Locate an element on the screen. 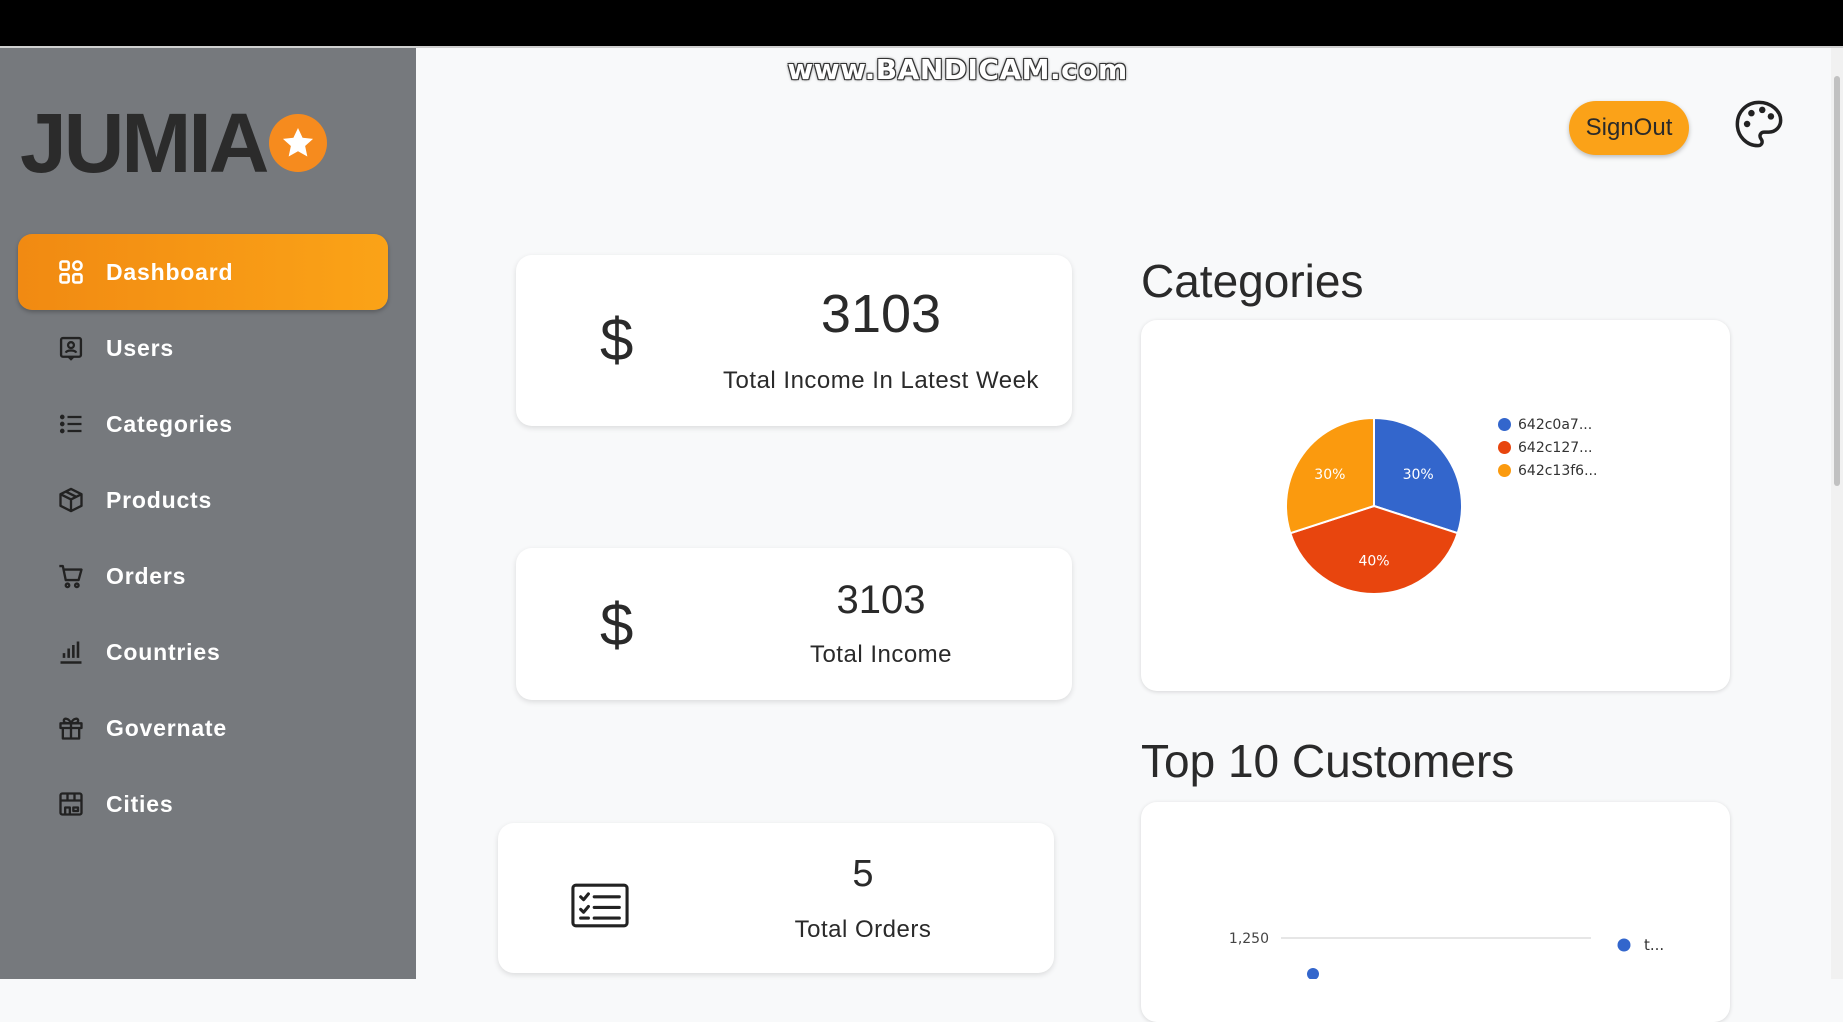 The image size is (1843, 1022). recorder-watermark: www.BANDICAM.com is located at coordinates (957, 69).